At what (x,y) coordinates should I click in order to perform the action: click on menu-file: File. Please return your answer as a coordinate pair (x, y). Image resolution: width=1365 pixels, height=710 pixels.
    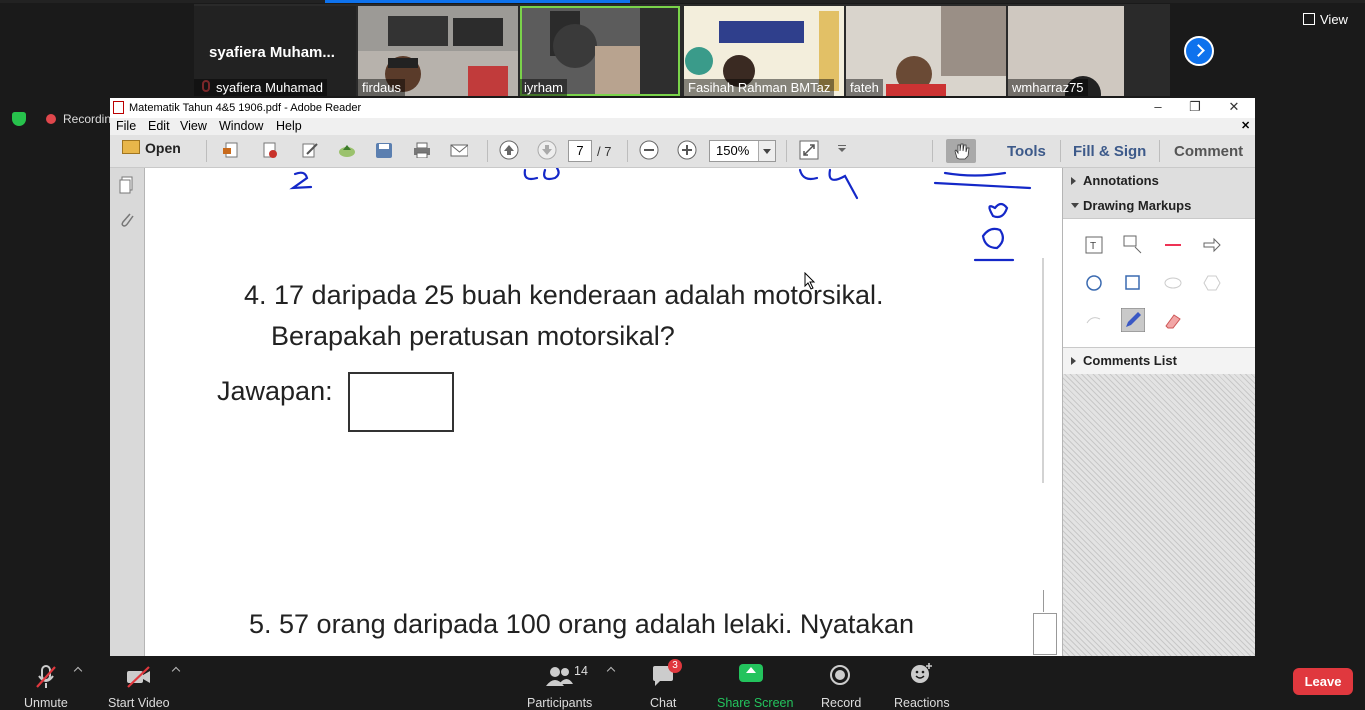
    Looking at the image, I should click on (126, 126).